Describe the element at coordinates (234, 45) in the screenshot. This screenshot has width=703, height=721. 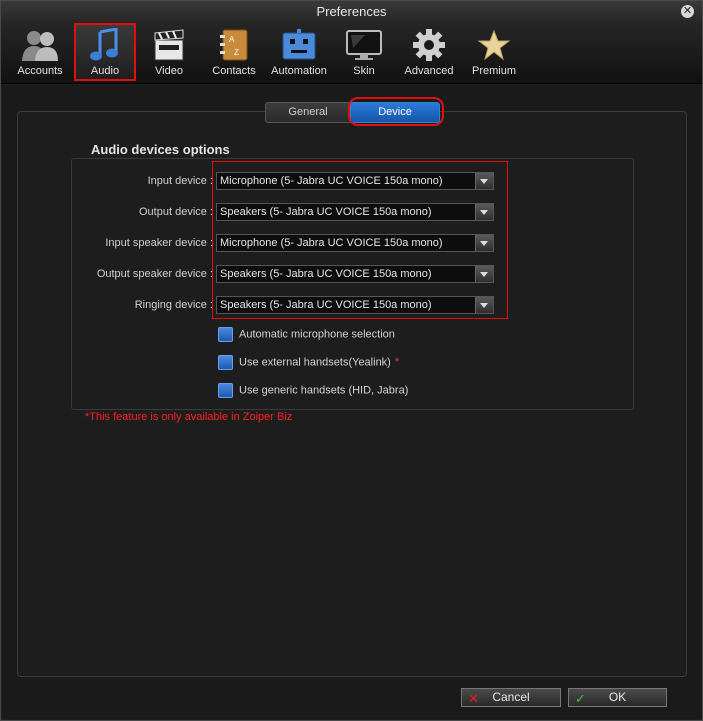
I see `address-book-icon: A Z` at that location.